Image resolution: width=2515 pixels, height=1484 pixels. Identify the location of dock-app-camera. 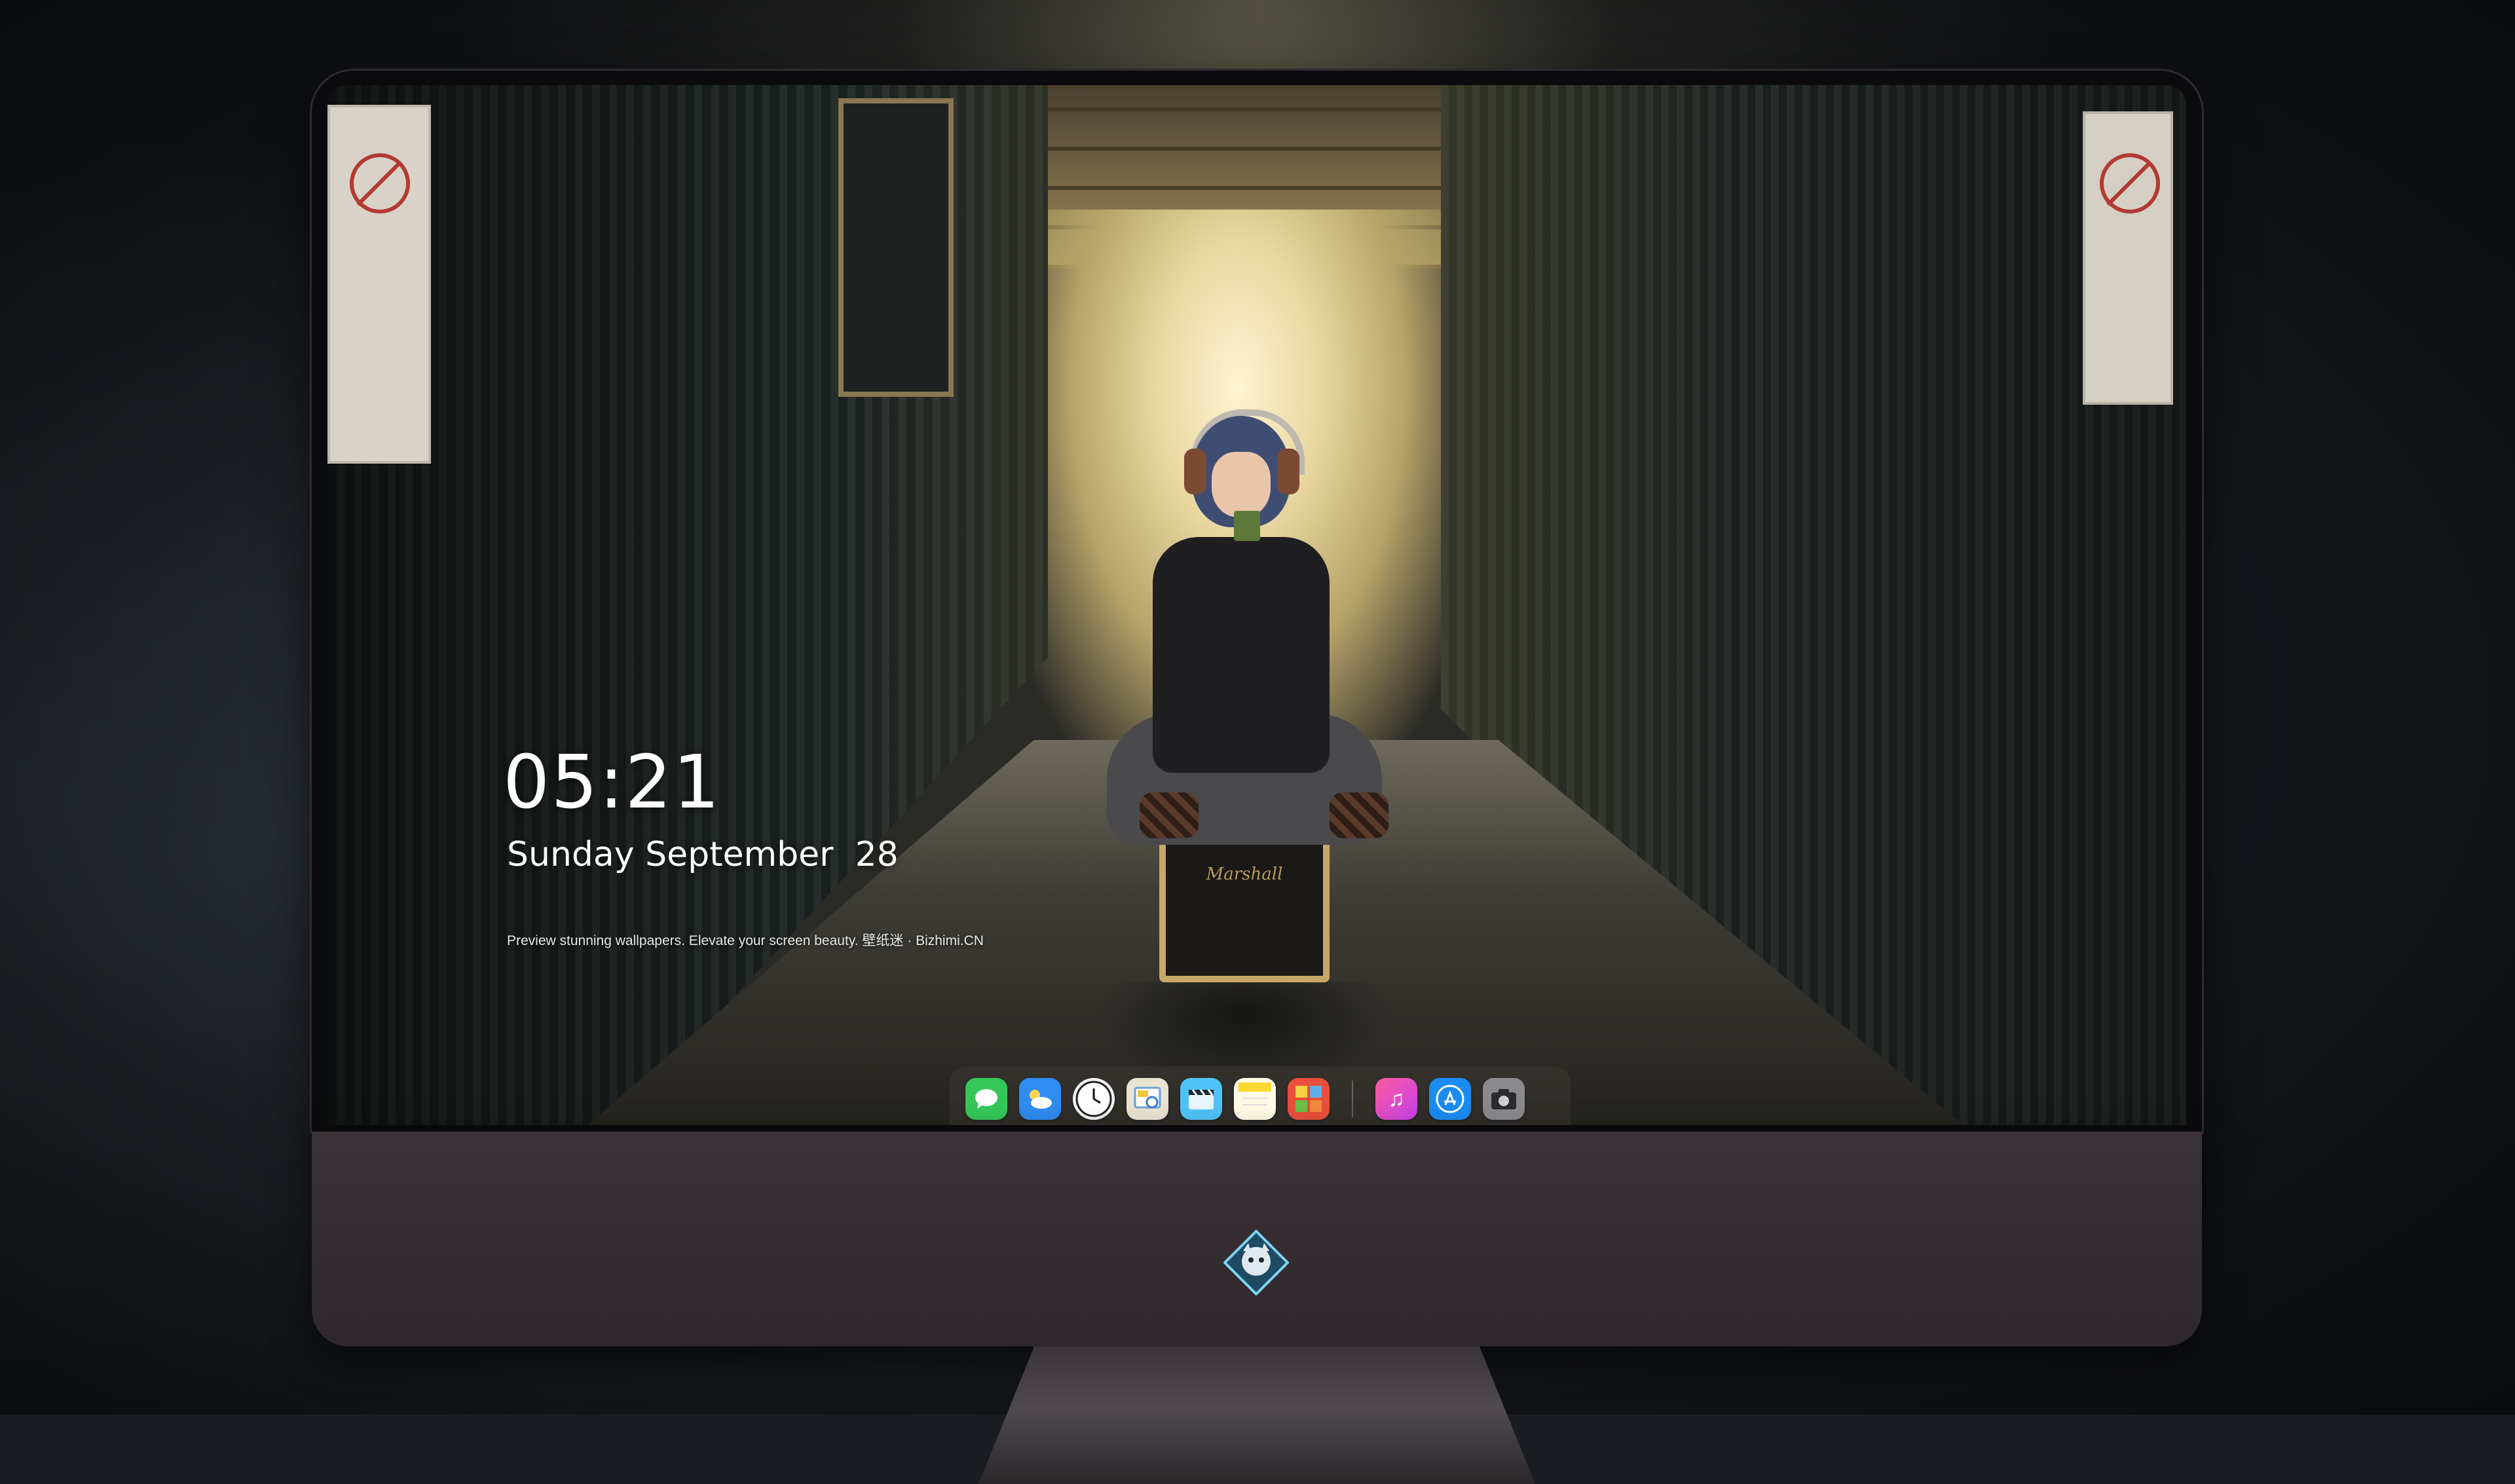
(1504, 1099).